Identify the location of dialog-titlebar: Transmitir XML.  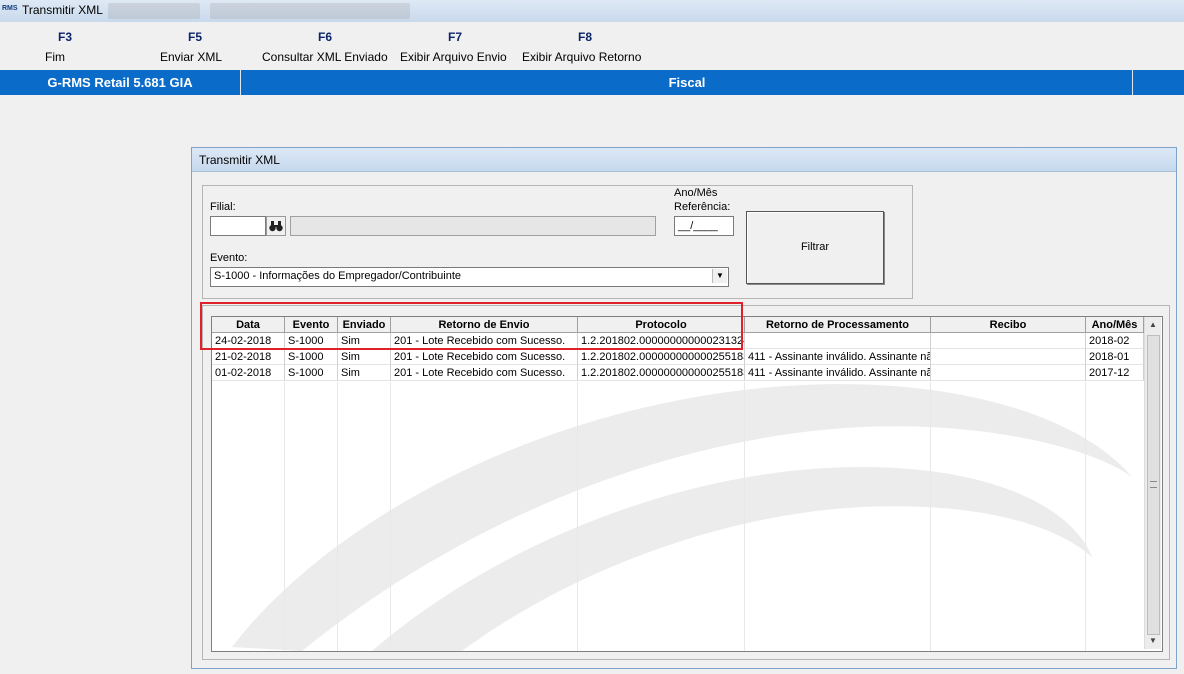
(684, 160).